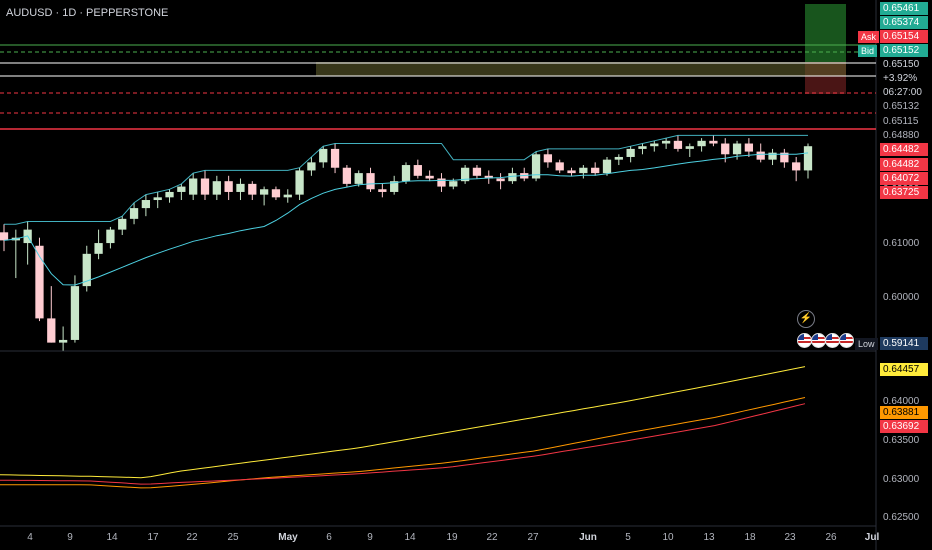  I want to click on low-tag: Low, so click(866, 344).